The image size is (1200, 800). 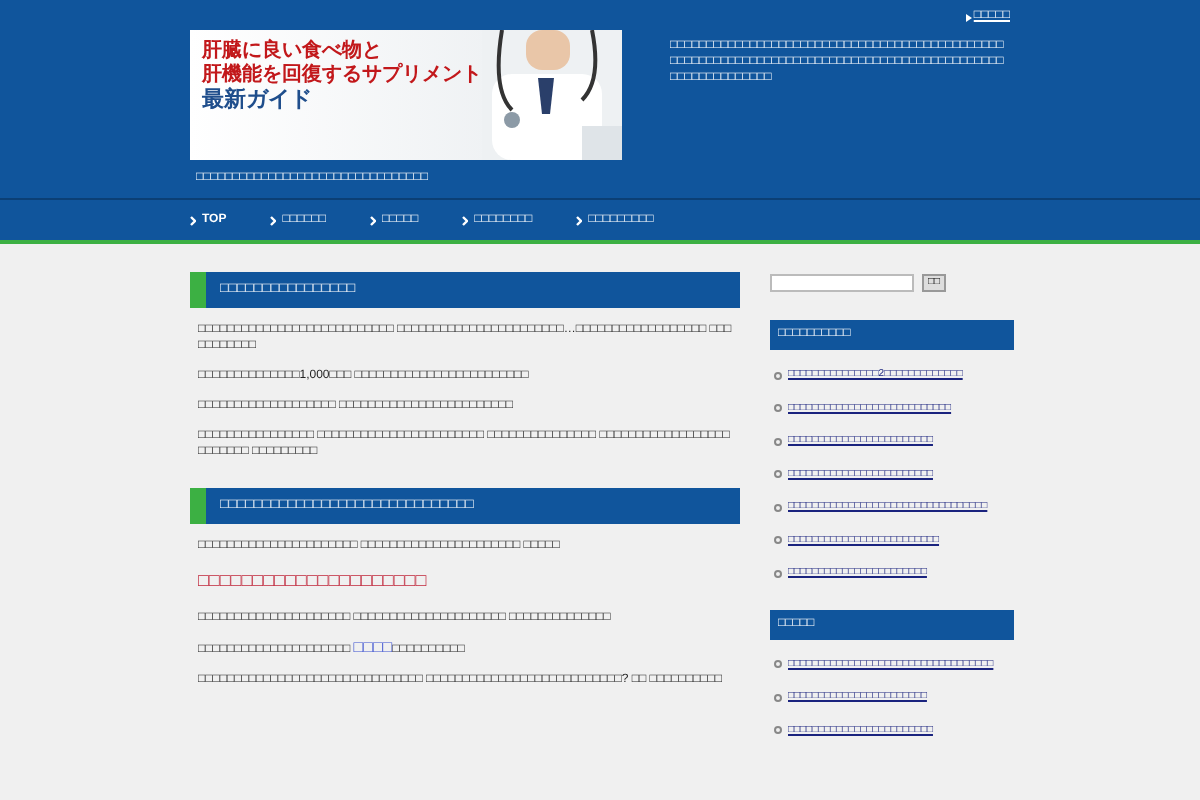 I want to click on inline-link: □□□□, so click(x=373, y=646).